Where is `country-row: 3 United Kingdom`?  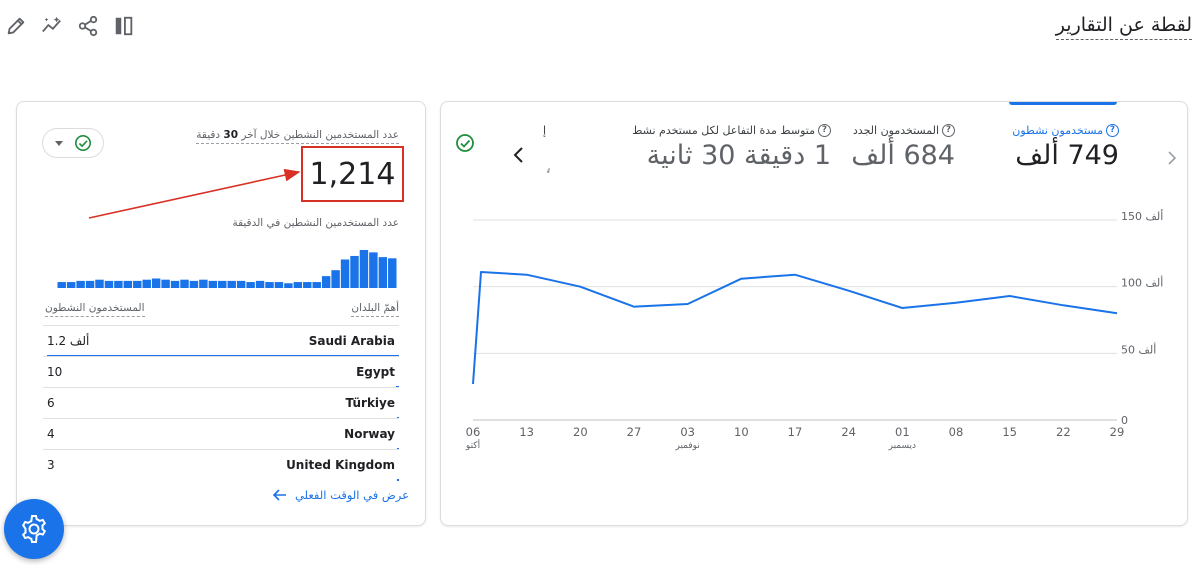 country-row: 3 United Kingdom is located at coordinates (221, 465).